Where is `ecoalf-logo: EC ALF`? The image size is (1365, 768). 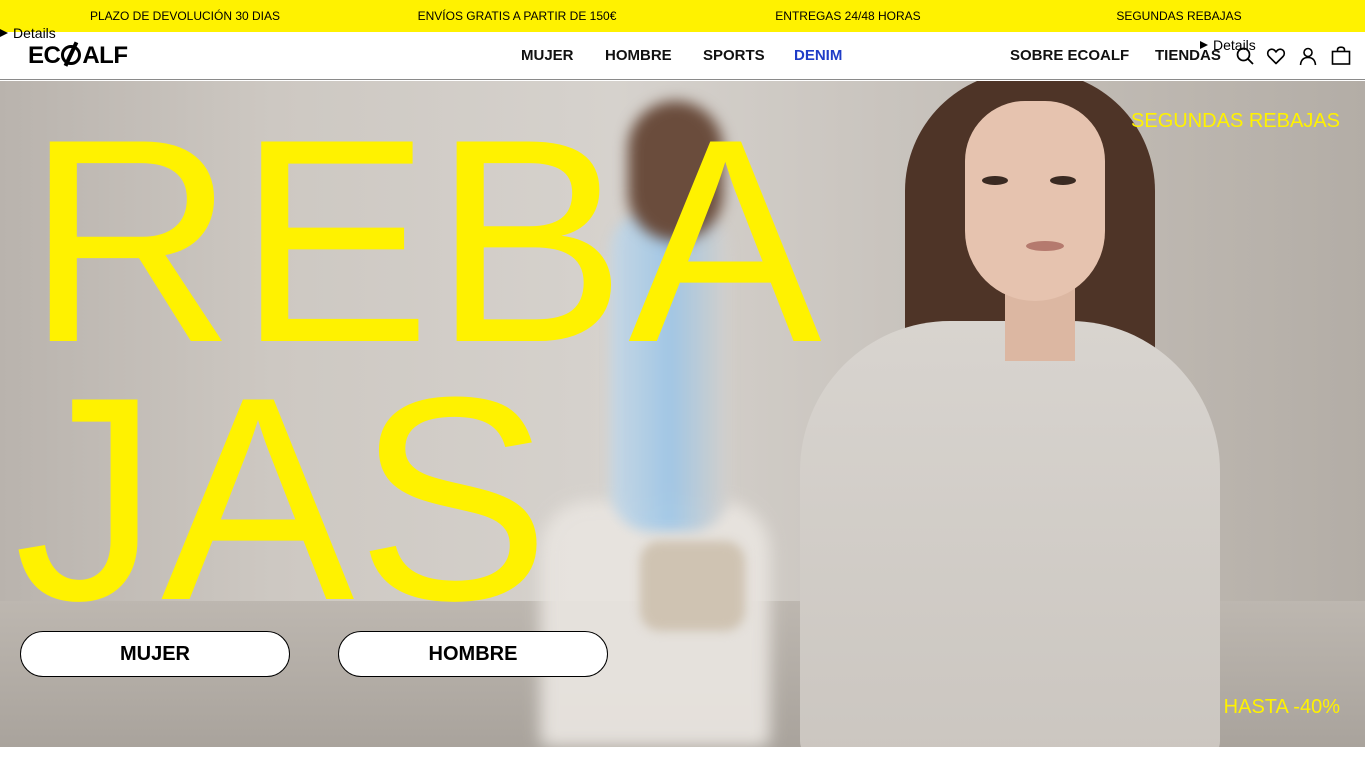 ecoalf-logo: EC ALF is located at coordinates (78, 56).